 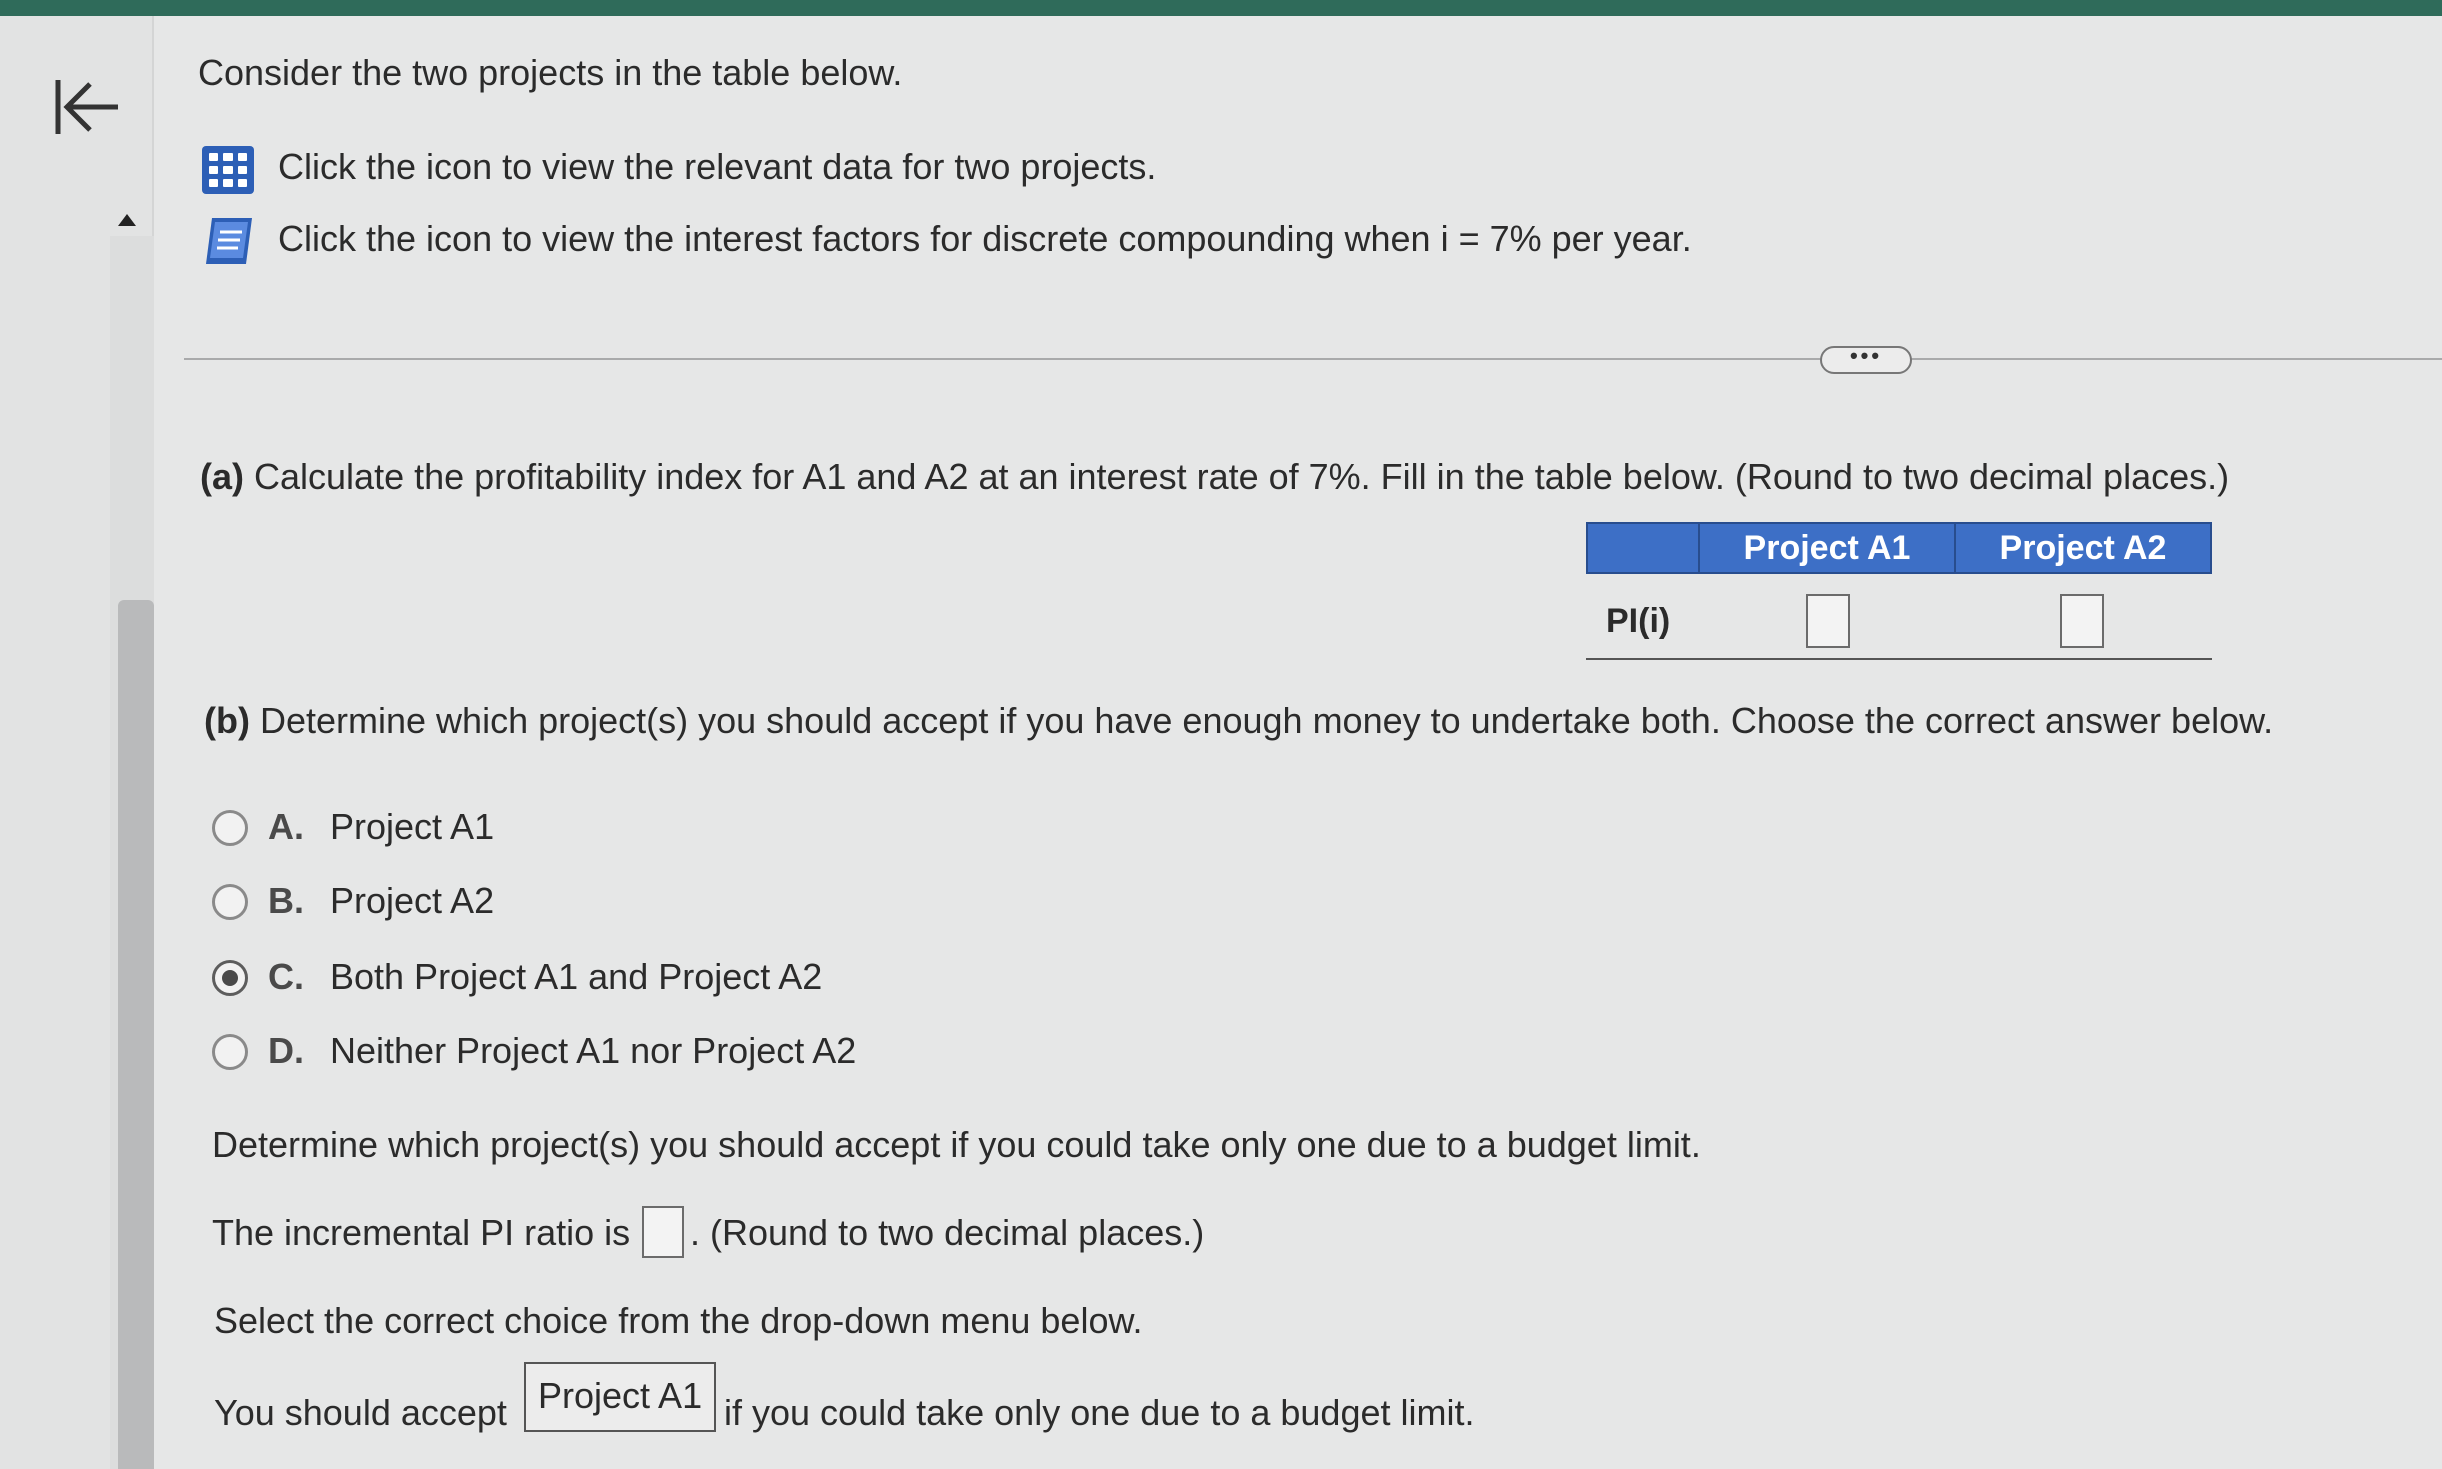 I want to click on option-d: D. Neither Project A1 nor Project A2, so click(x=612, y=1054).